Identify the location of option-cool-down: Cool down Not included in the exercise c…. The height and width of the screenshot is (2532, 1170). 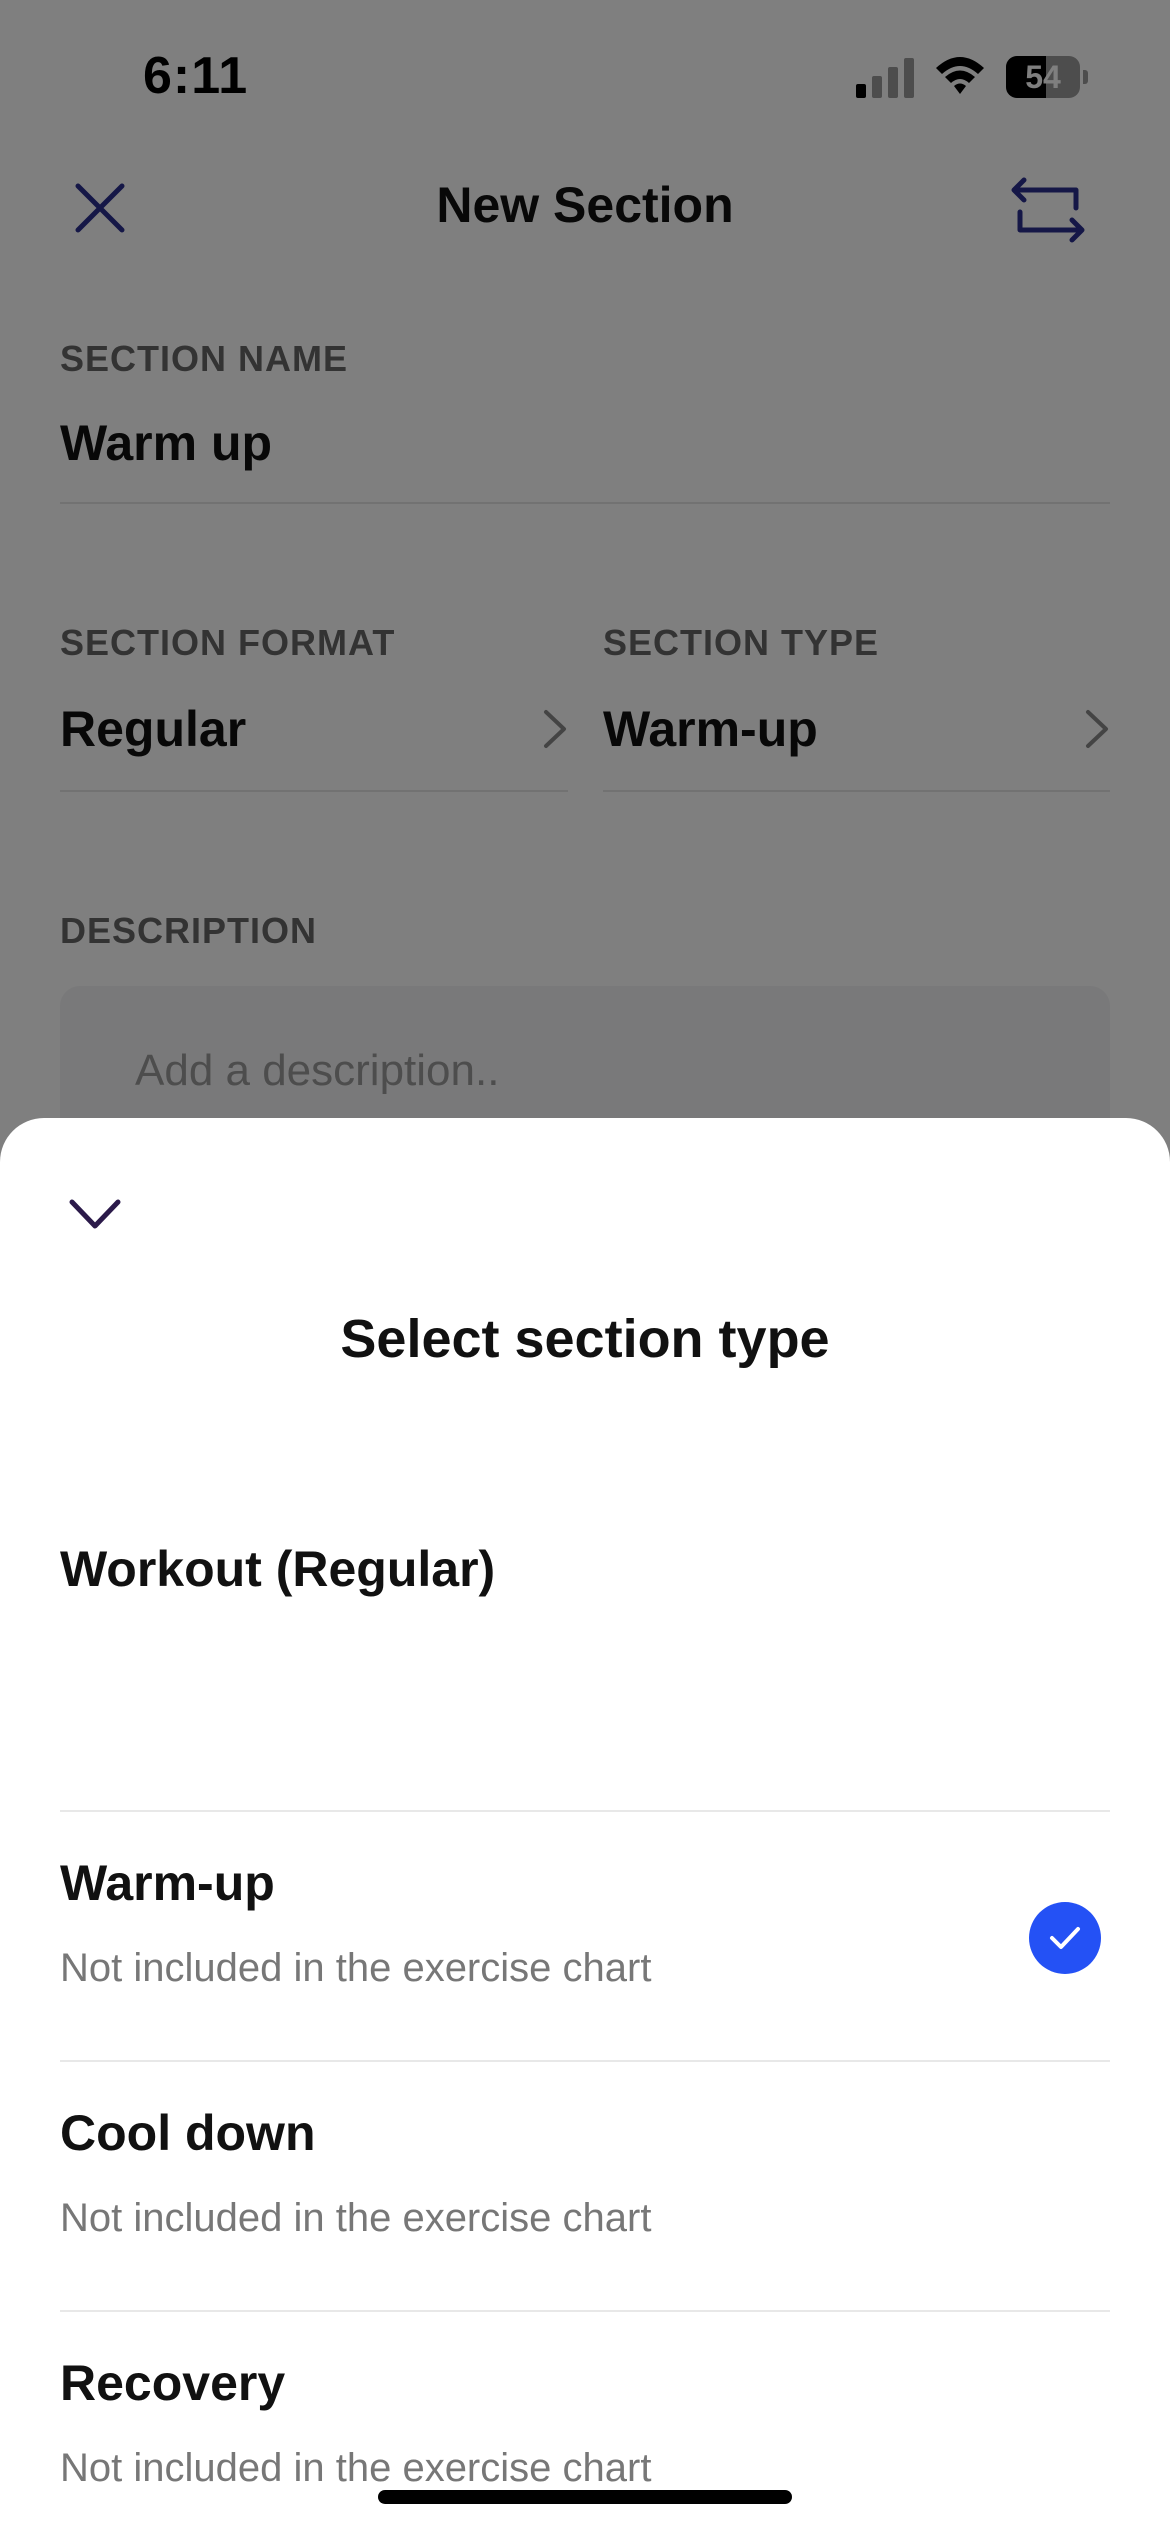
(585, 2187).